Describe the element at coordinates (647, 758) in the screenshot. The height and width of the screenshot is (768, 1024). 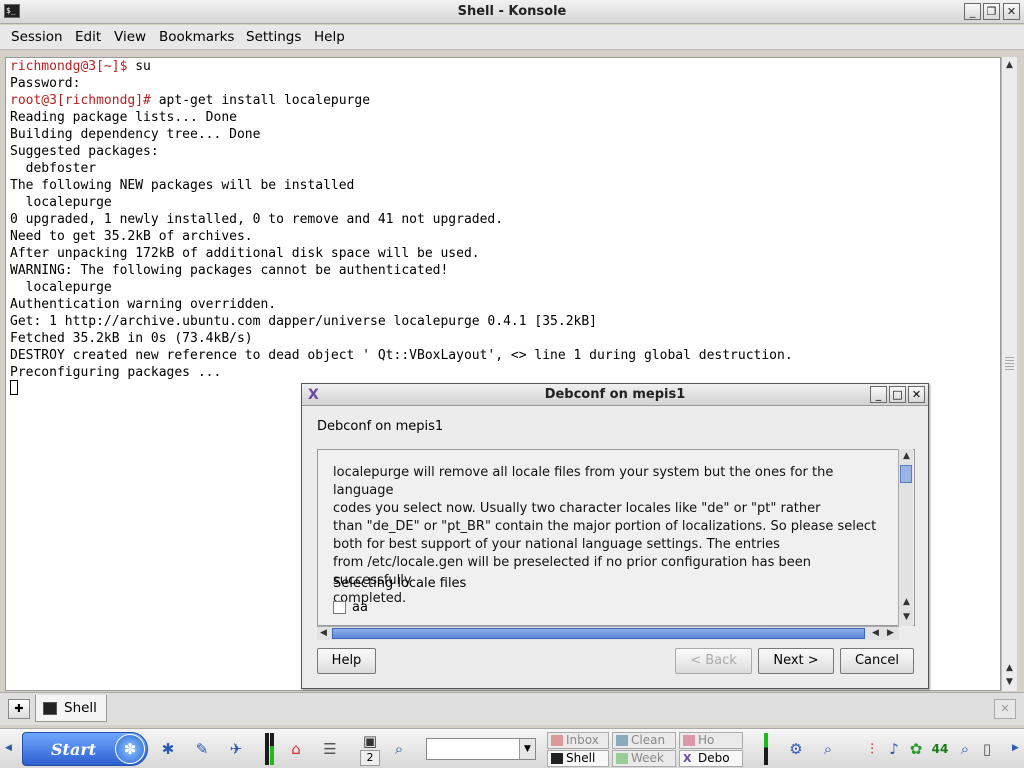
I see `task-label: Week` at that location.